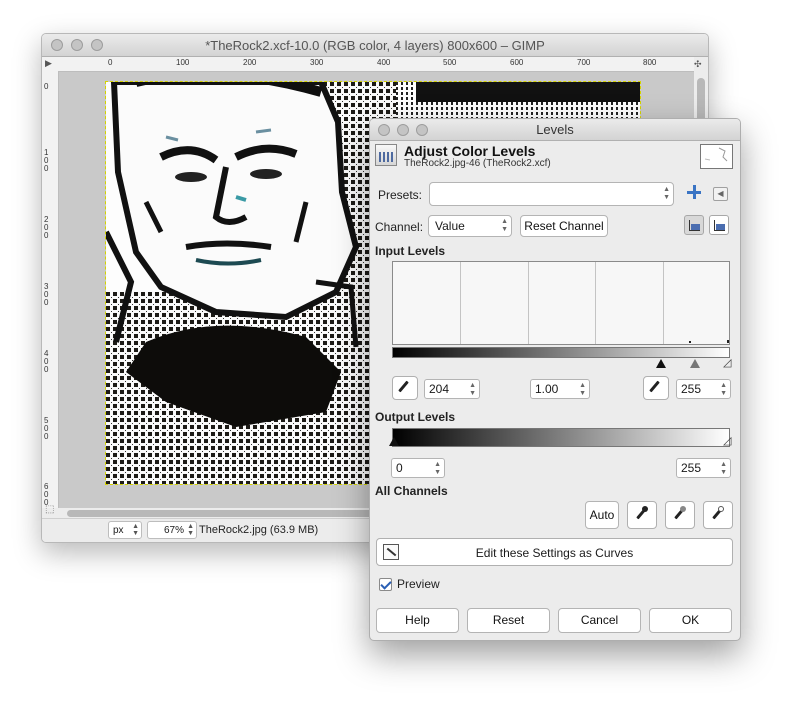 Image resolution: width=795 pixels, height=720 pixels. I want to click on black-bulb-icon, so click(645, 509).